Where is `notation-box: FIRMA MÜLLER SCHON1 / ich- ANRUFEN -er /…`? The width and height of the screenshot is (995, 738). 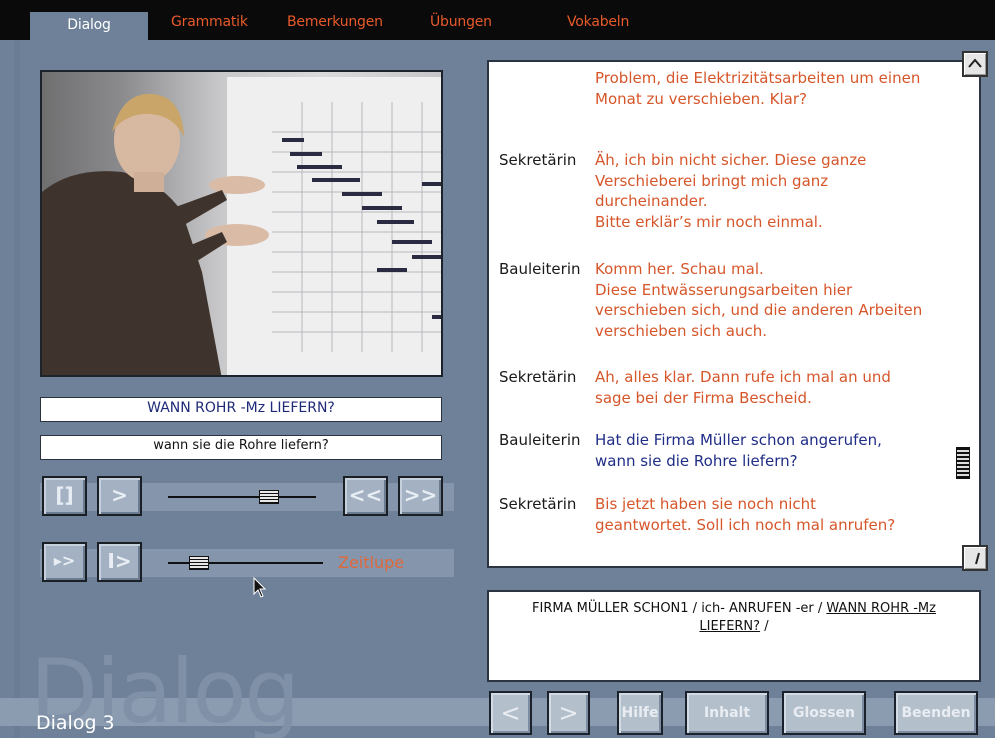 notation-box: FIRMA MÜLLER SCHON1 / ich- ANRUFEN -er /… is located at coordinates (734, 636).